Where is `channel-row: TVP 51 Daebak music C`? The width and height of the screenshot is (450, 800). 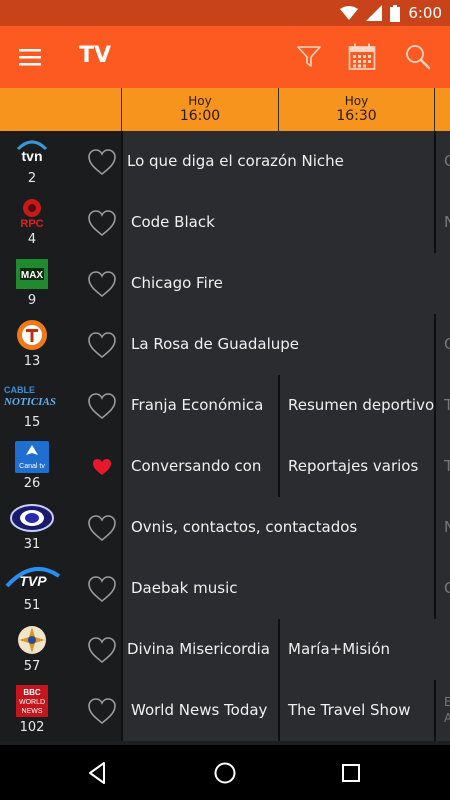 channel-row: TVP 51 Daebak music C is located at coordinates (225, 588).